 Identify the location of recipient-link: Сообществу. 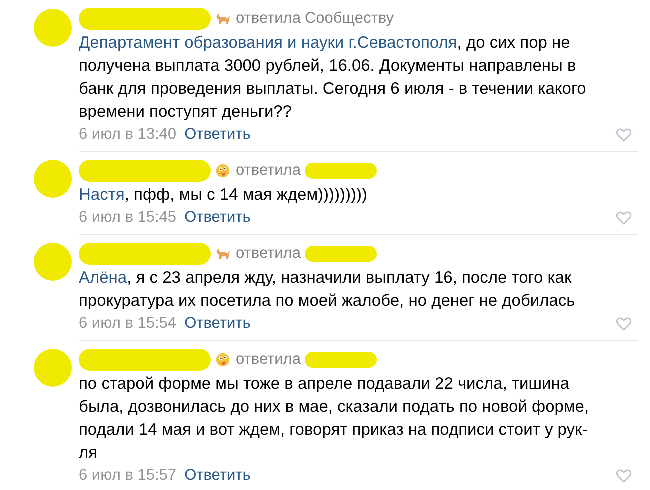
(349, 19).